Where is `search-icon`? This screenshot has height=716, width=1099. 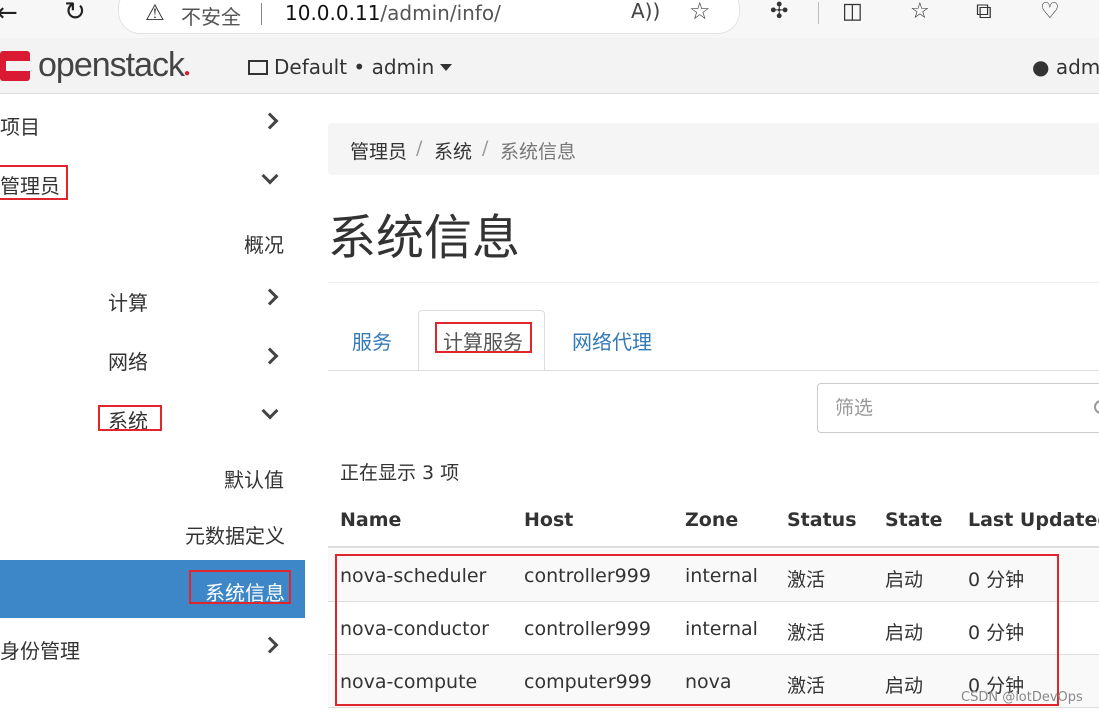
search-icon is located at coordinates (1096, 407).